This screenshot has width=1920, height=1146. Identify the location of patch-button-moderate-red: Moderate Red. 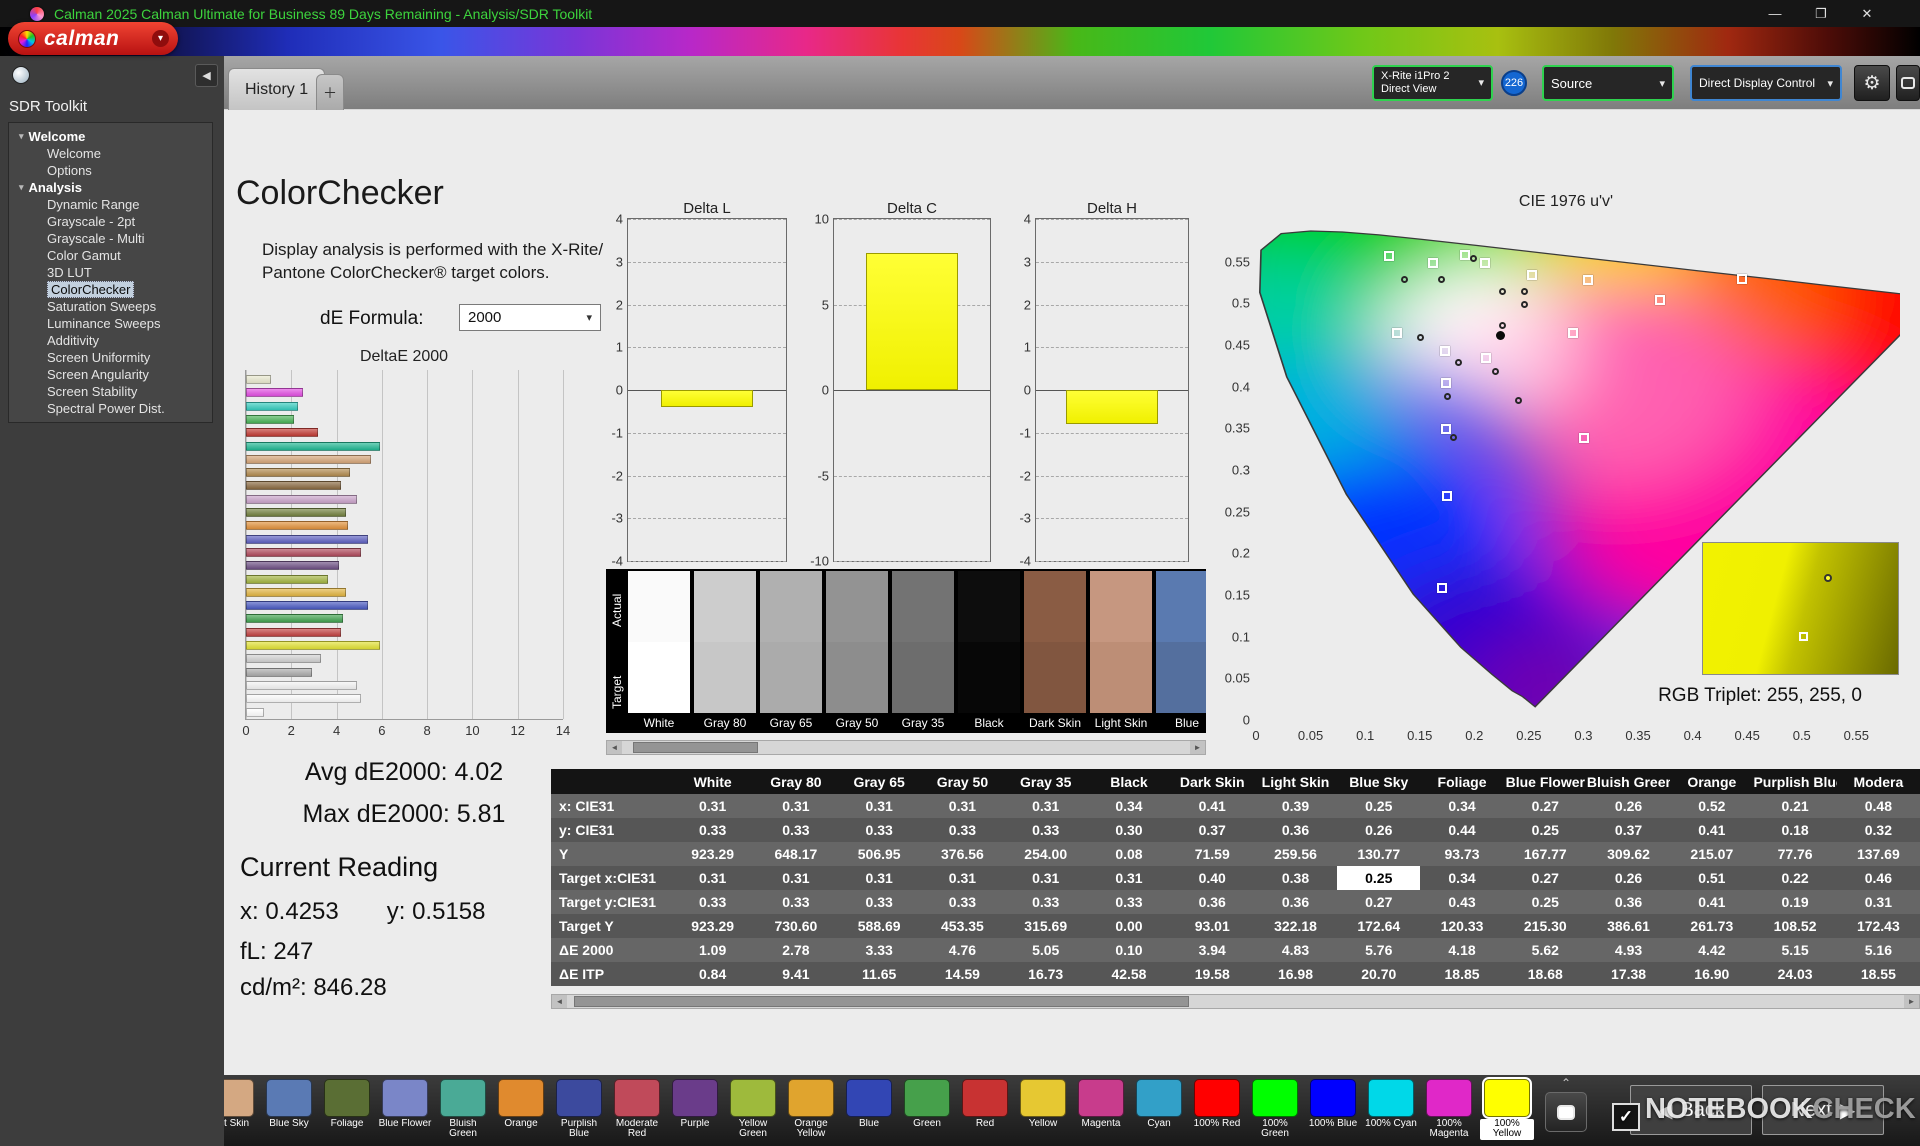
(637, 1109).